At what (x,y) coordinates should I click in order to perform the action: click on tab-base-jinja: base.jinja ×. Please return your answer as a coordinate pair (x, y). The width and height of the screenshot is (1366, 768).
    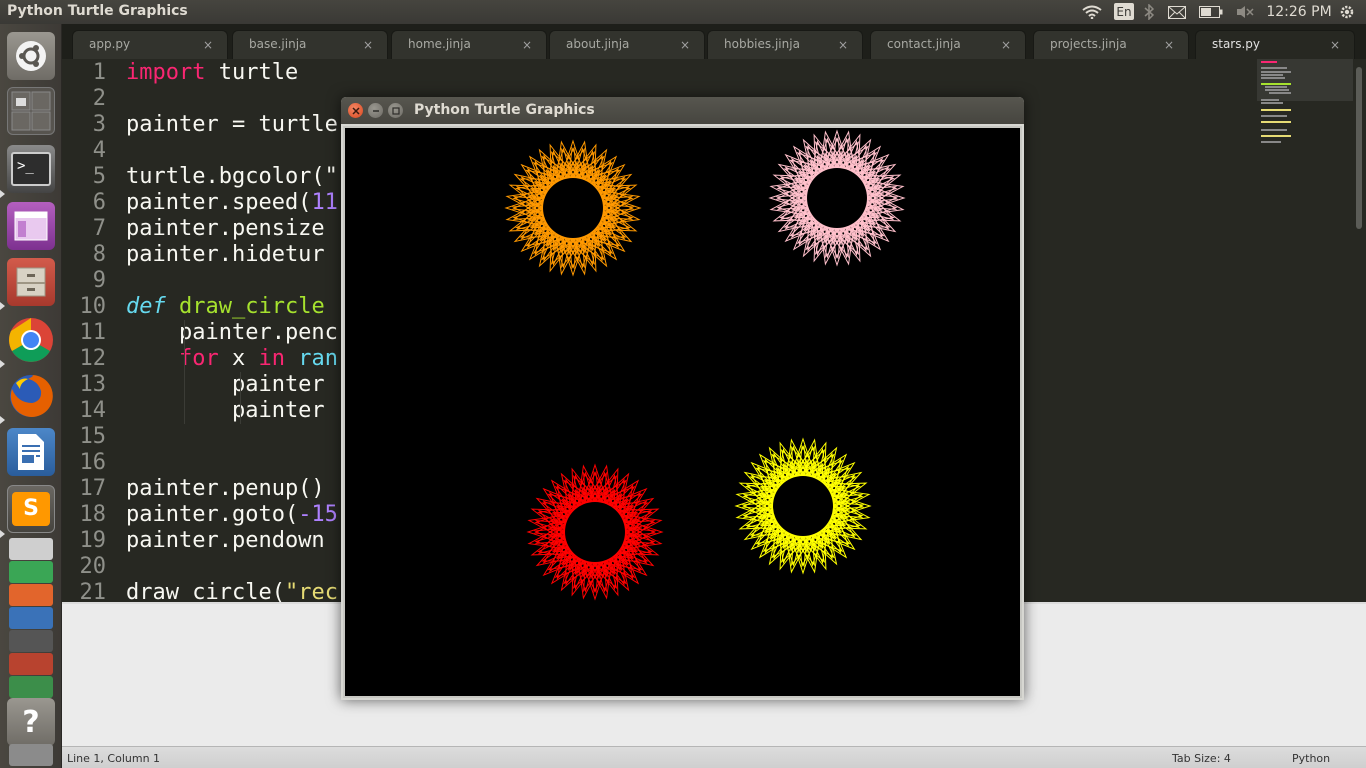
    Looking at the image, I should click on (310, 44).